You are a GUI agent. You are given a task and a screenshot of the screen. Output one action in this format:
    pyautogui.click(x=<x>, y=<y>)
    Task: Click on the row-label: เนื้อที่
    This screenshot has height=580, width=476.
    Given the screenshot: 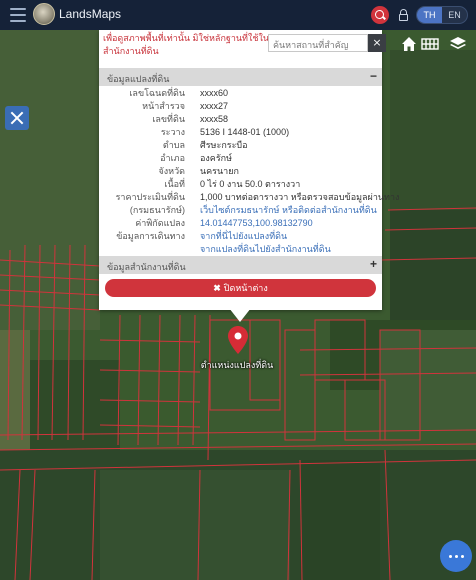 What is the action you would take?
    pyautogui.click(x=174, y=184)
    